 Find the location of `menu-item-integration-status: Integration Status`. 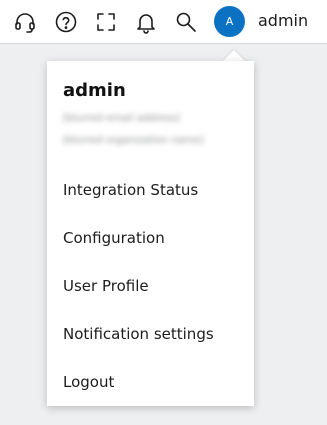

menu-item-integration-status: Integration Status is located at coordinates (130, 190).